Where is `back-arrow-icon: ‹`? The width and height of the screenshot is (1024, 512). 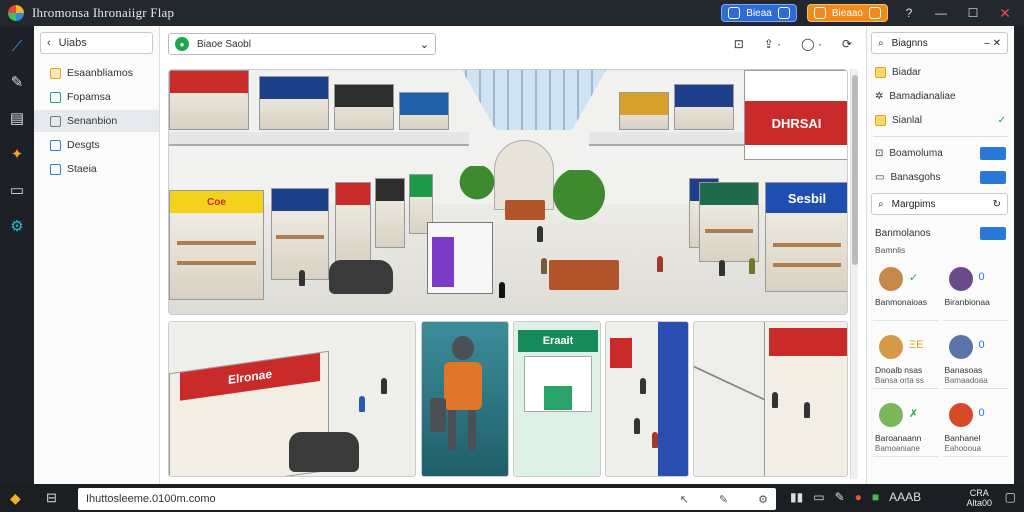 back-arrow-icon: ‹ is located at coordinates (49, 43).